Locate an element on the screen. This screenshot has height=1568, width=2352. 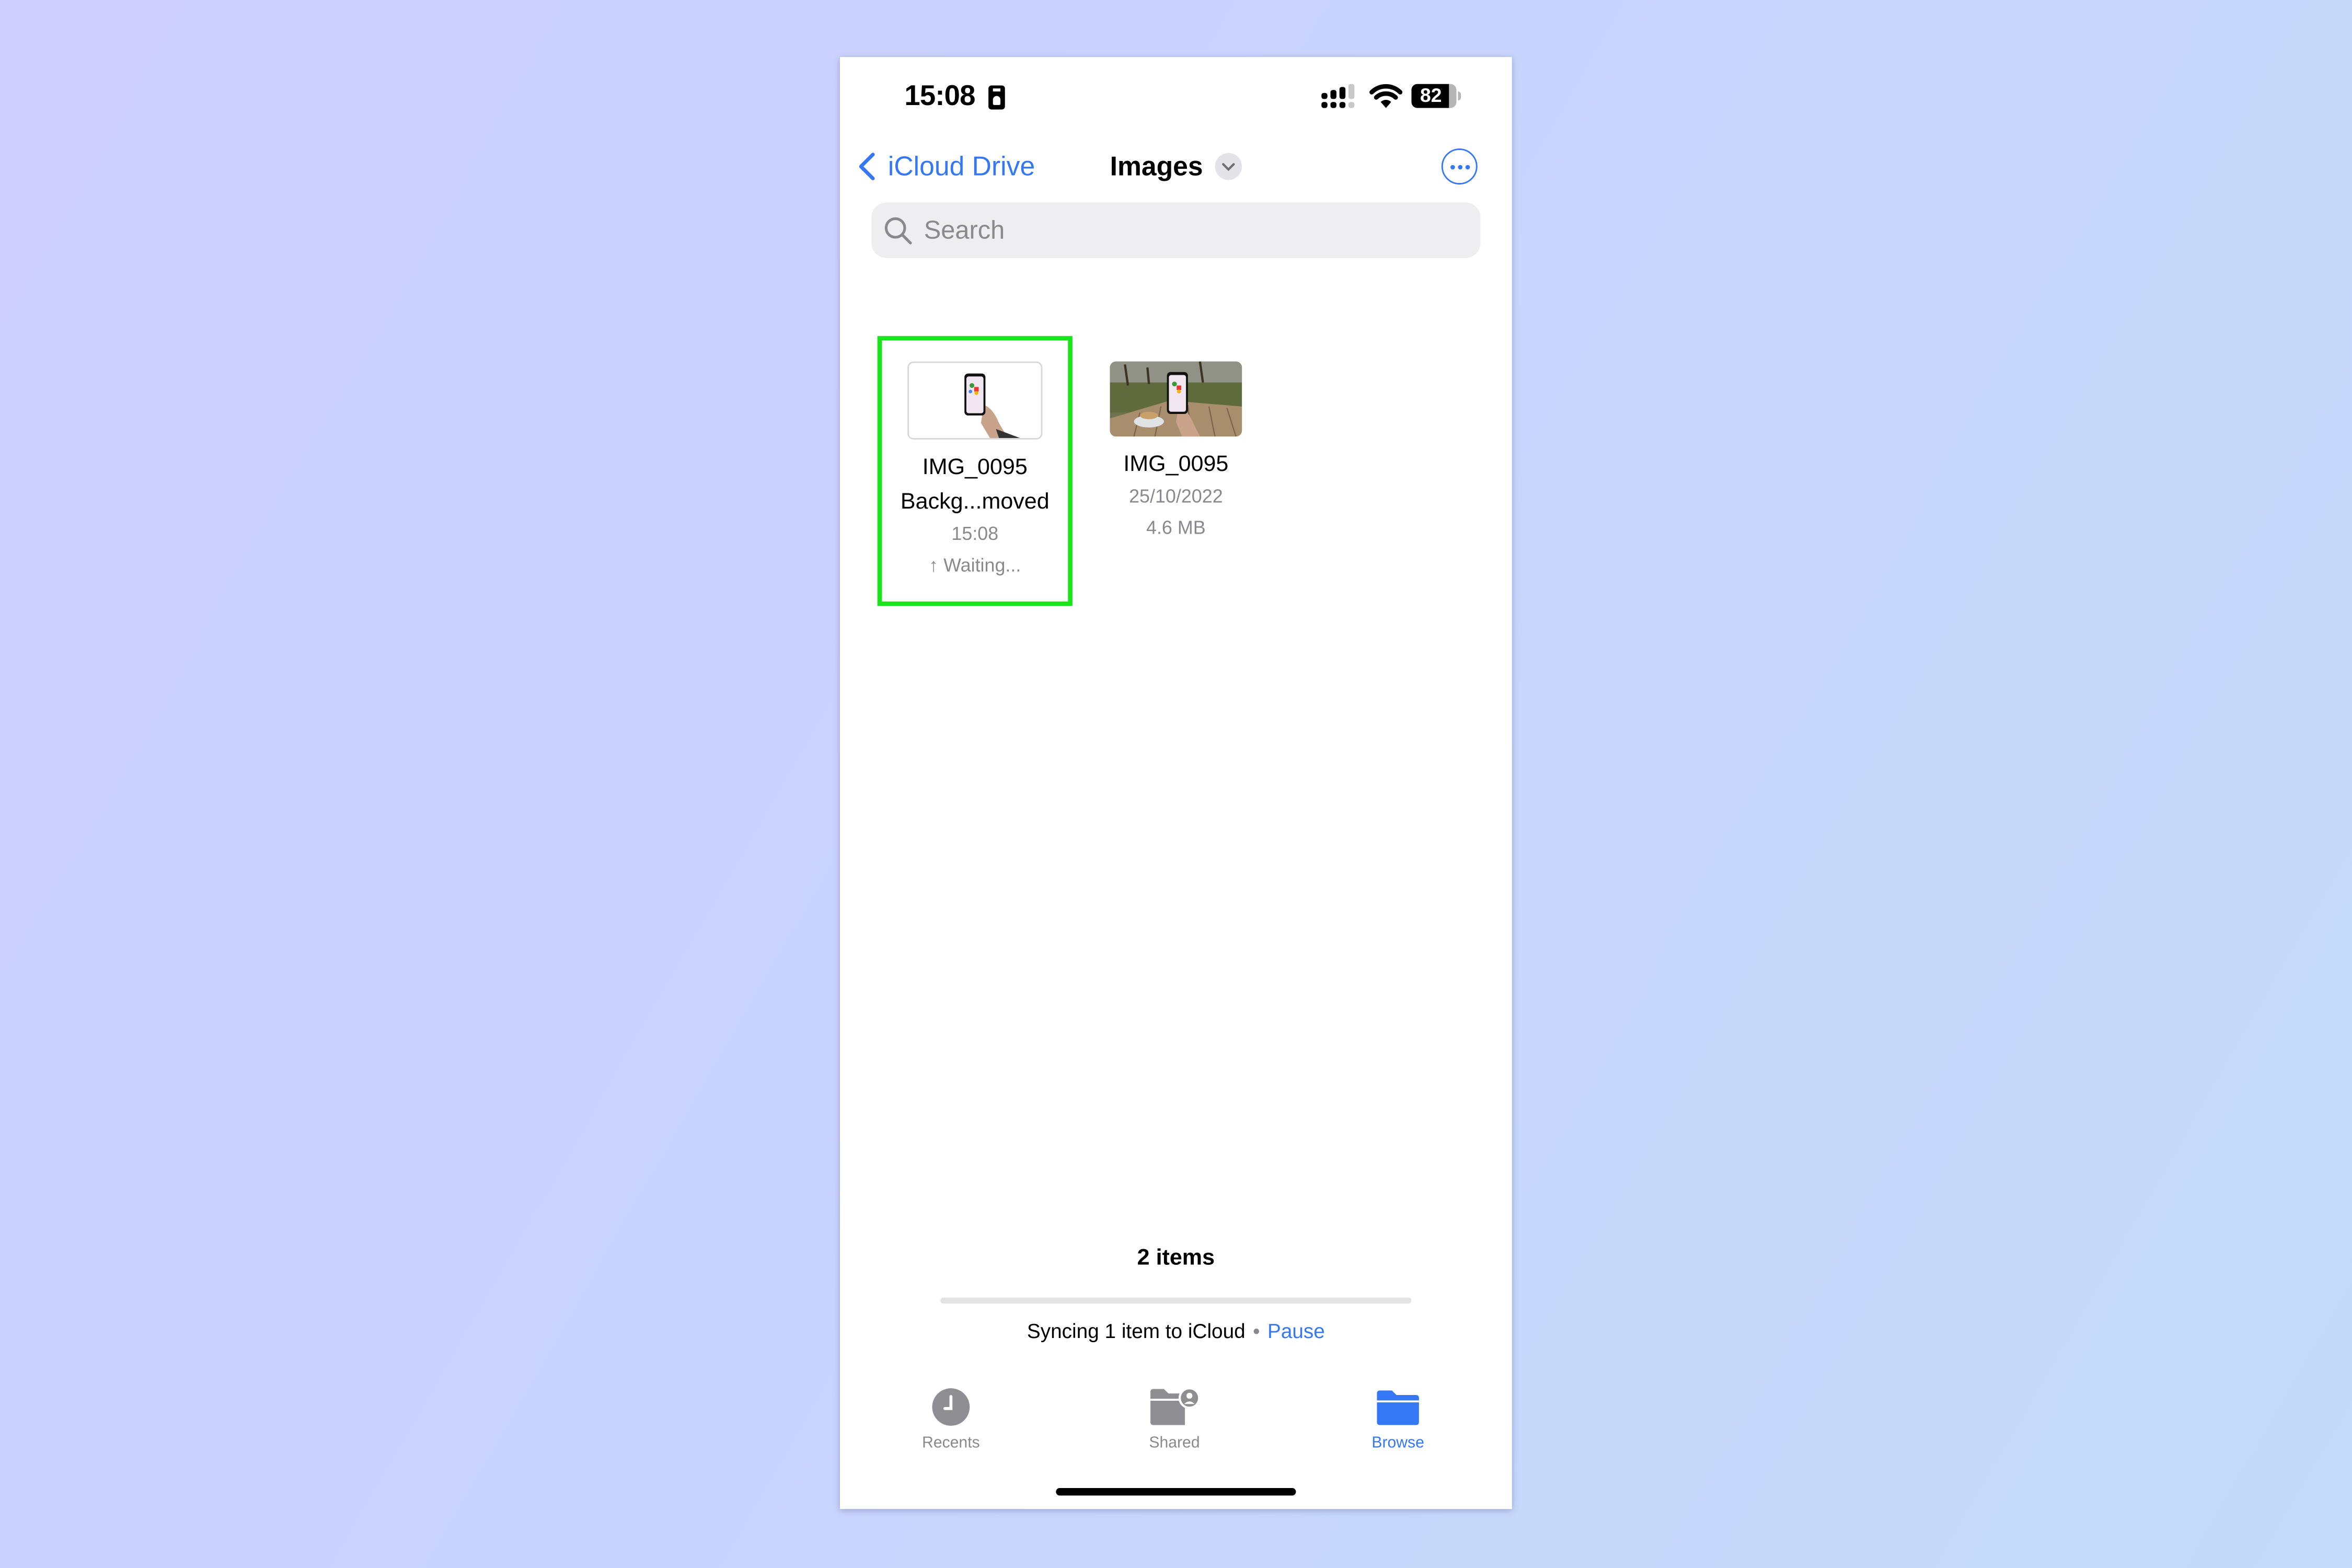
file-modified-time: 15:08 is located at coordinates (975, 534).